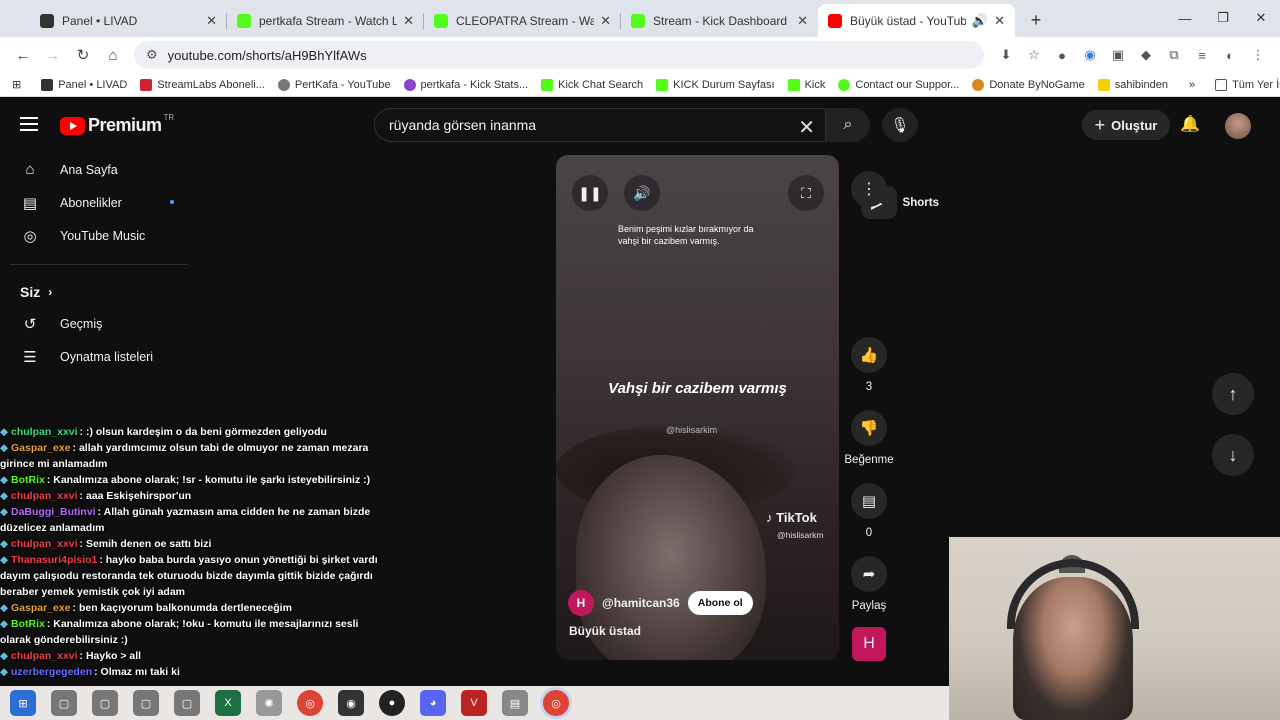 The height and width of the screenshot is (720, 1280). I want to click on chat-text: : aaa Eskişehirspor'un, so click(135, 496).